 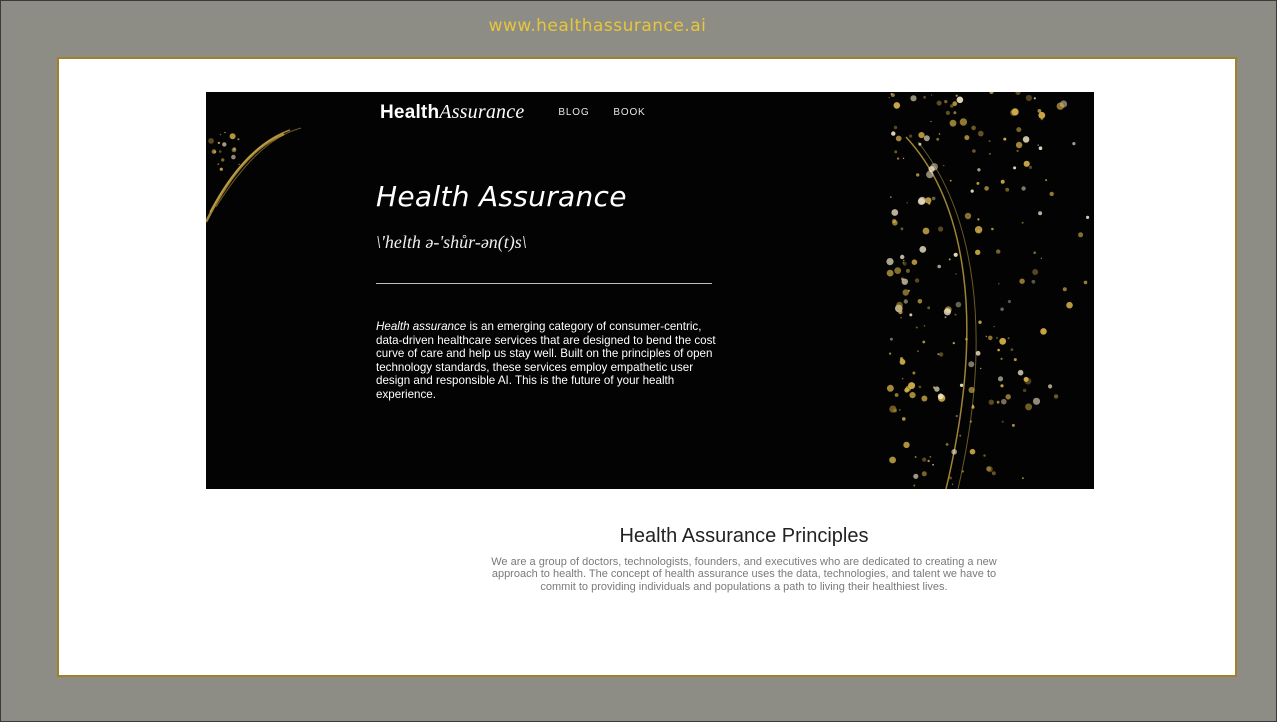 I want to click on pronunciation-text: \'helth ə-'shůr-ən(t)s\, so click(x=451, y=242).